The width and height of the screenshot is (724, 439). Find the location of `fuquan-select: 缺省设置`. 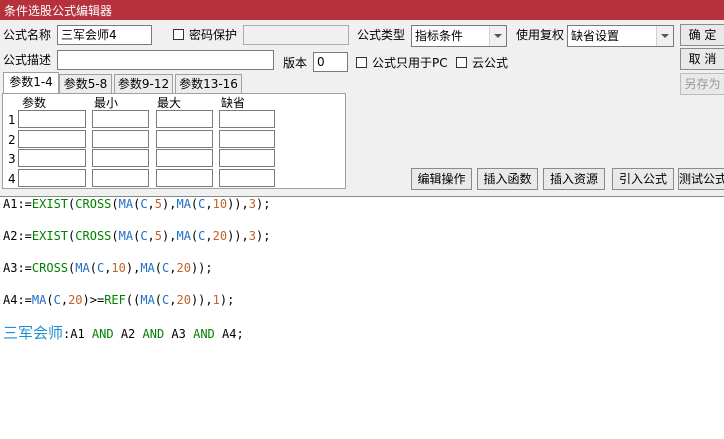

fuquan-select: 缺省设置 is located at coordinates (620, 36).